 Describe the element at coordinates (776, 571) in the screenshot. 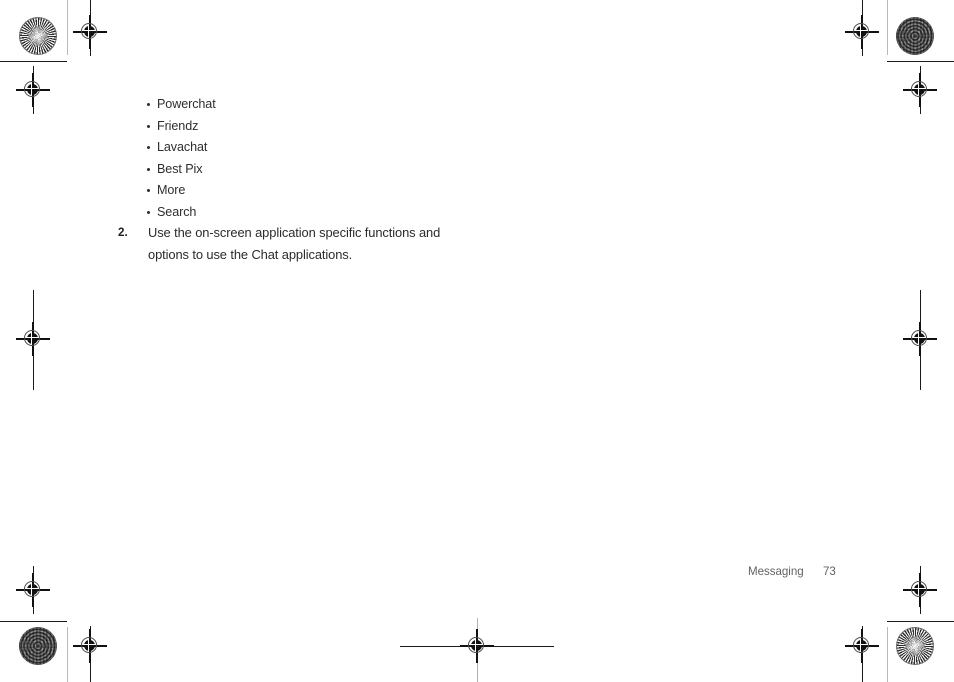

I see `footer-section-name: Messaging` at that location.